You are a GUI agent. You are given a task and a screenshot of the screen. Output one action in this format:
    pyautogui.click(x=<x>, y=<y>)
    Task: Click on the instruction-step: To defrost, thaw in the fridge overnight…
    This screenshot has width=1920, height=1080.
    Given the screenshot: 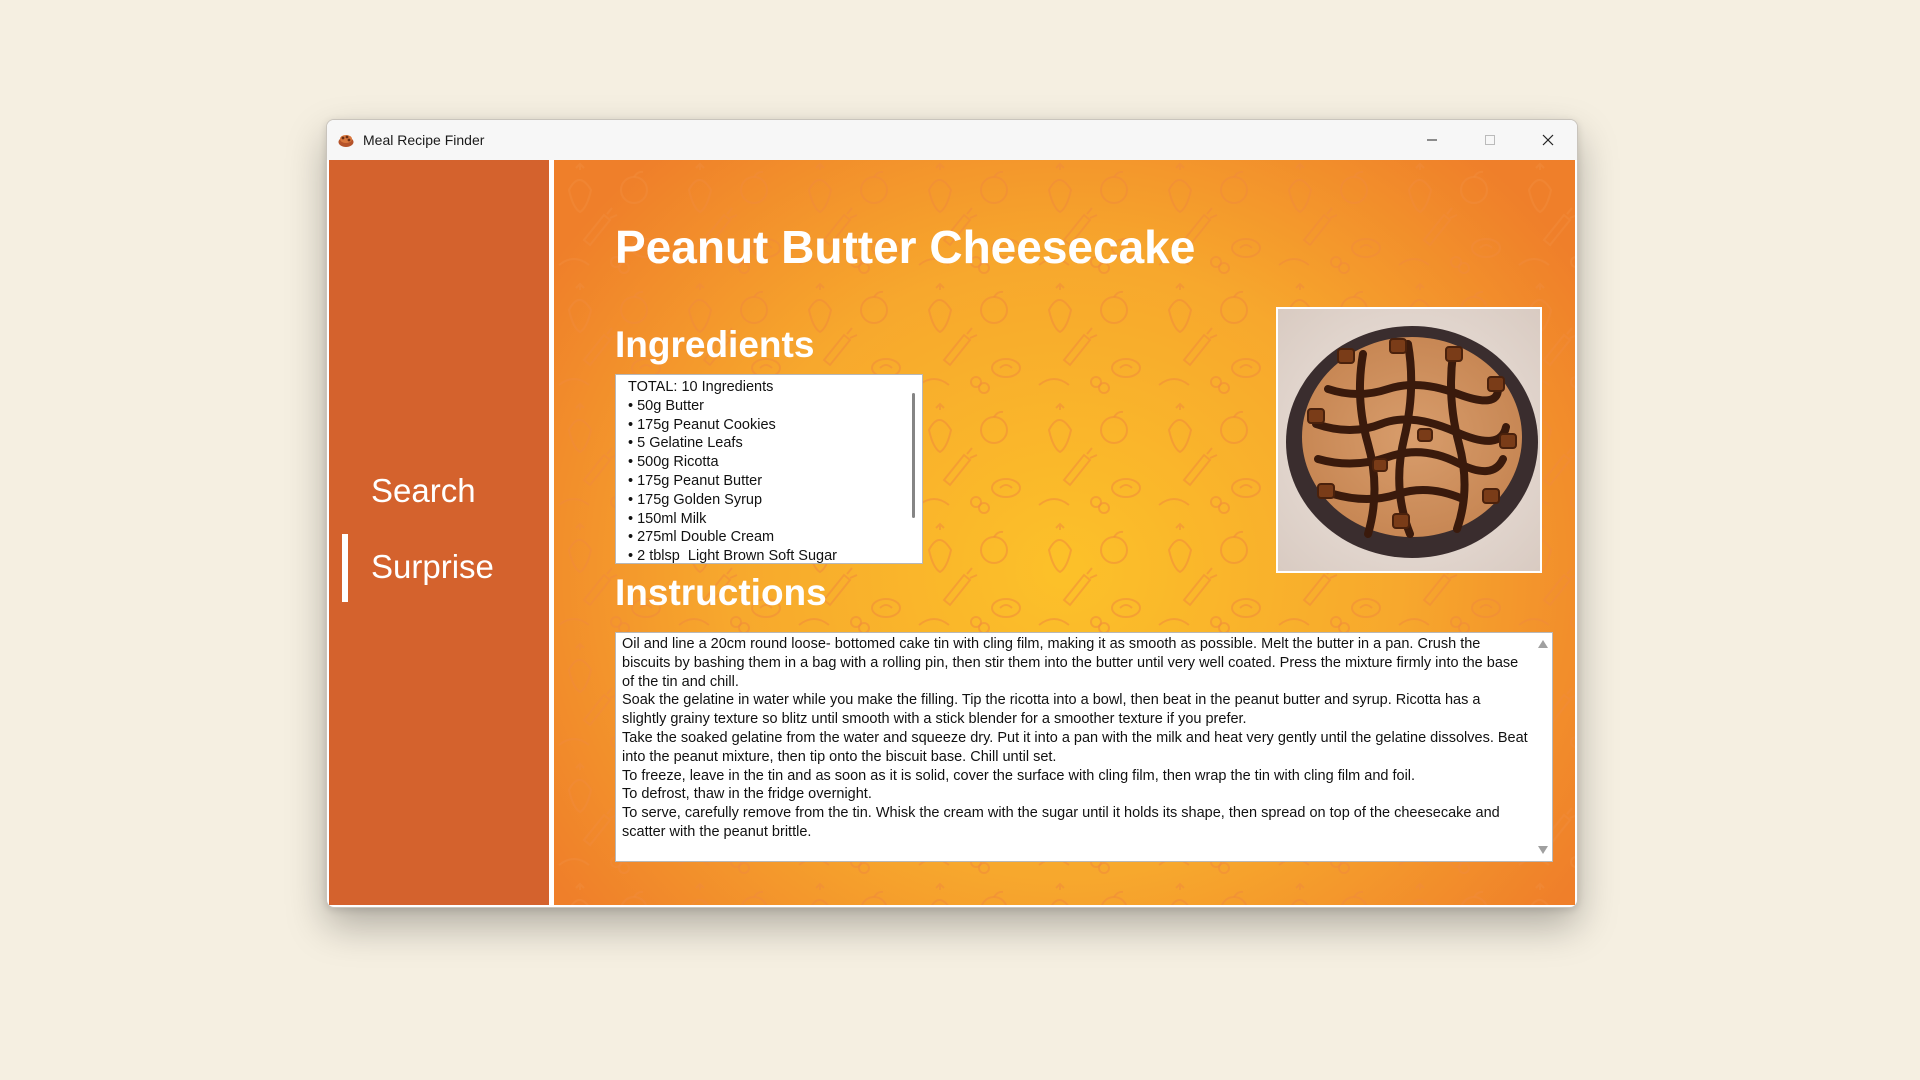 What is the action you would take?
    pyautogui.click(x=747, y=794)
    